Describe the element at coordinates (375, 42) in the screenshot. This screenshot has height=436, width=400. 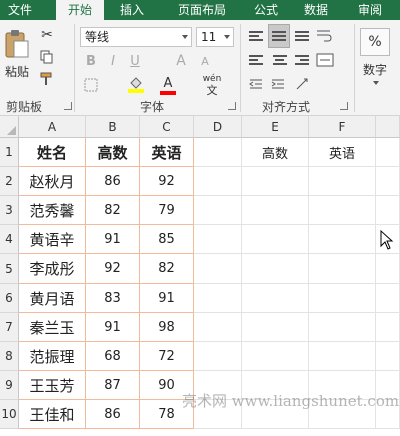
I see `number-format-button: %` at that location.